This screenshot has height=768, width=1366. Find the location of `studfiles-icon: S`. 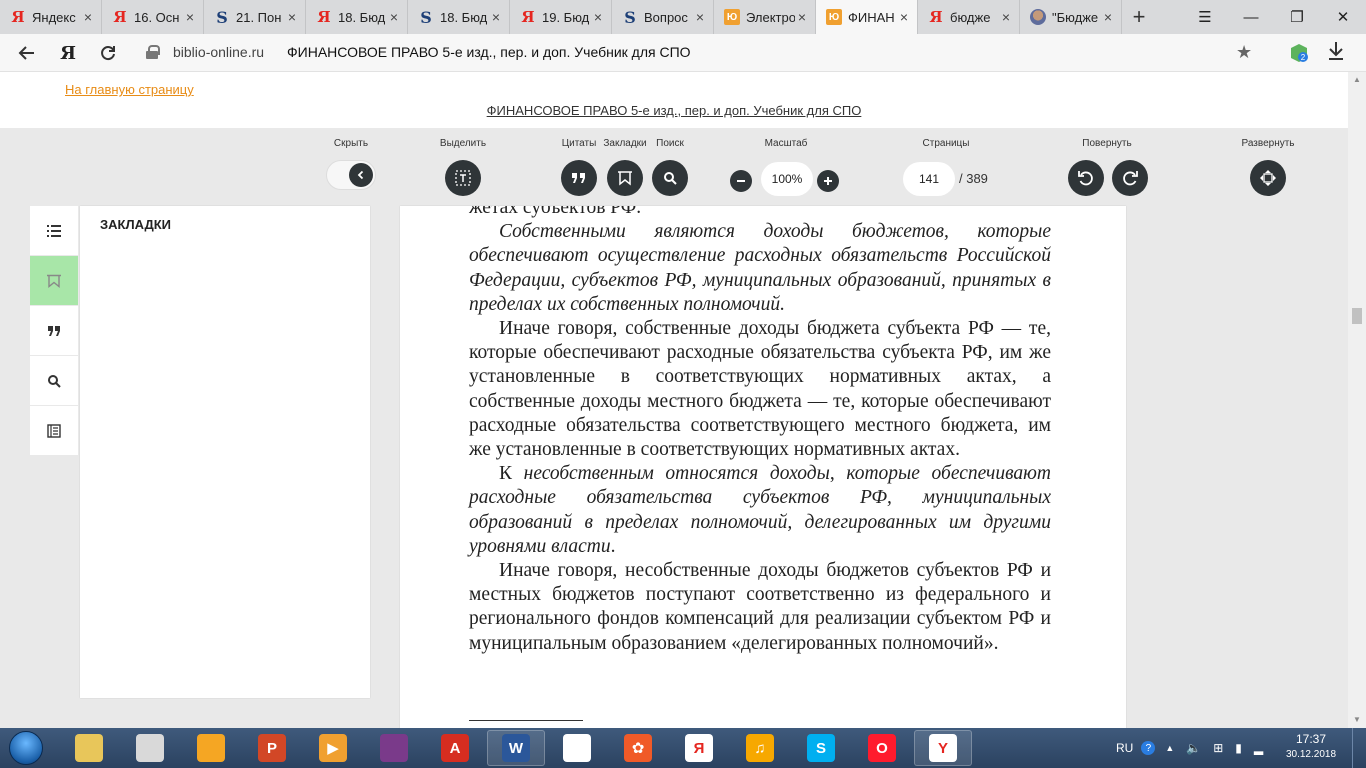

studfiles-icon: S is located at coordinates (630, 17).